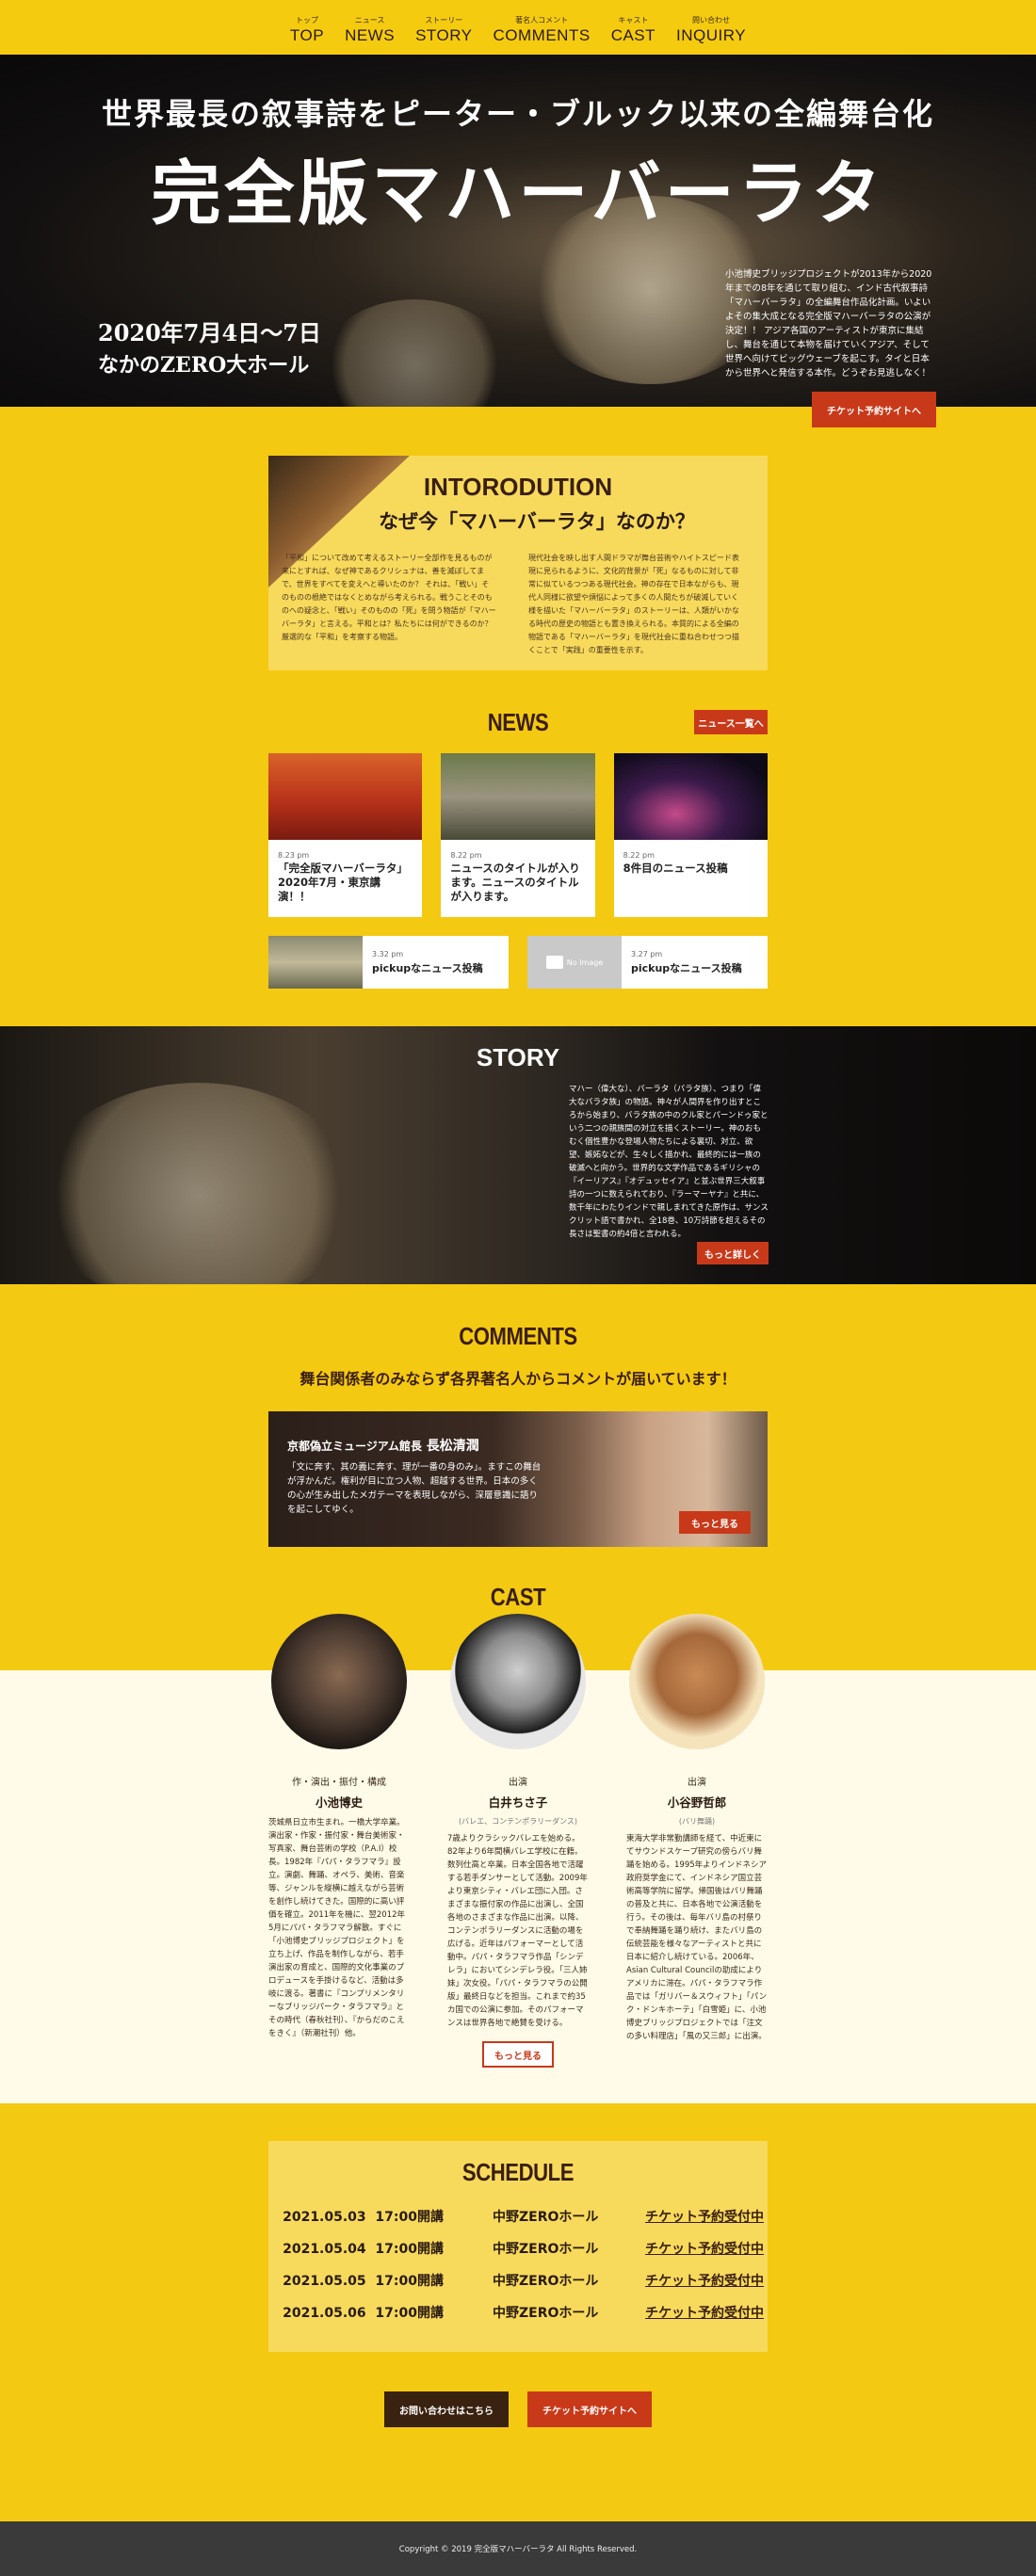  I want to click on nav-label: INQUIRY, so click(712, 35).